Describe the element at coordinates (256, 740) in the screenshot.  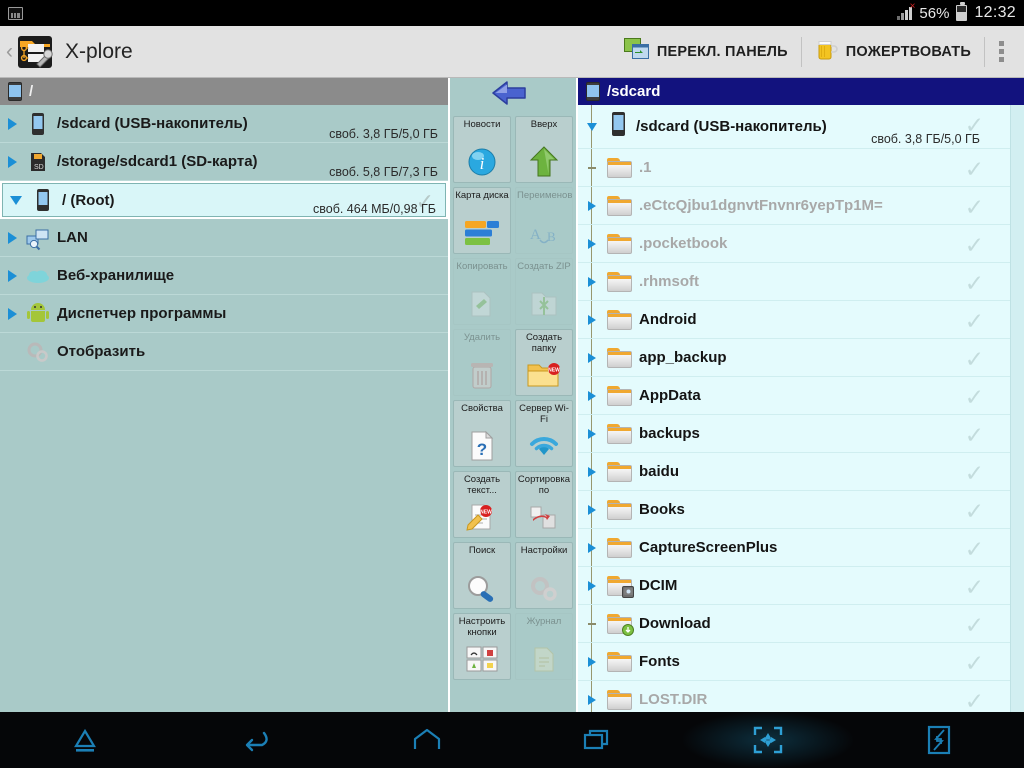
I see `back-icon` at that location.